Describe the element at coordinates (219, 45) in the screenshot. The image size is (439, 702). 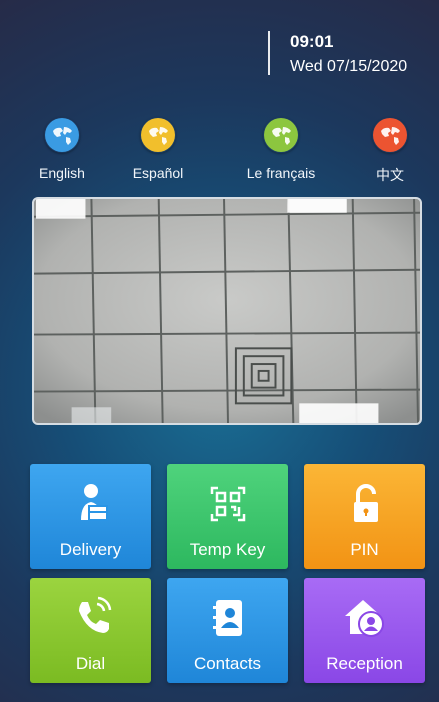
I see `status-bar: 09:01 Wed 07/15/2020` at that location.